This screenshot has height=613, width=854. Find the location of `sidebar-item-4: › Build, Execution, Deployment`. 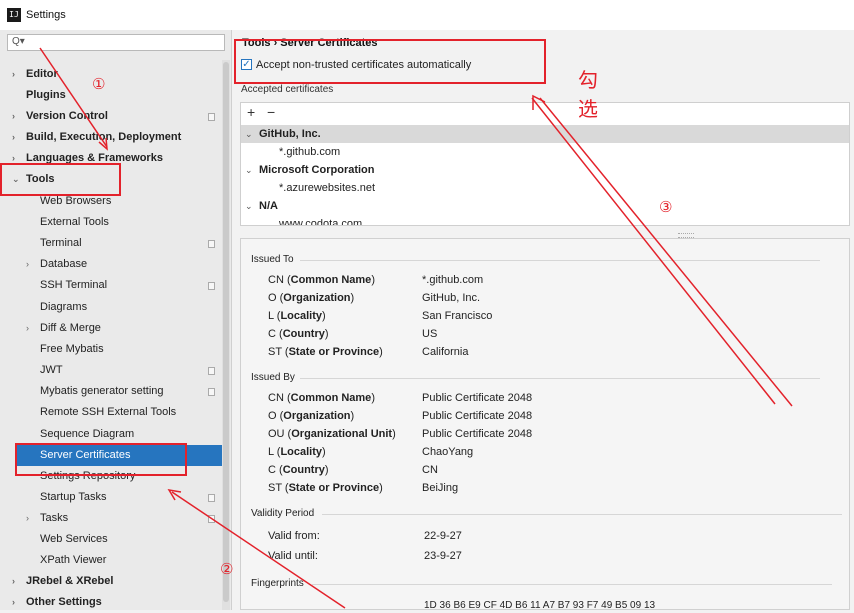

sidebar-item-4: › Build, Execution, Deployment is located at coordinates (110, 137).